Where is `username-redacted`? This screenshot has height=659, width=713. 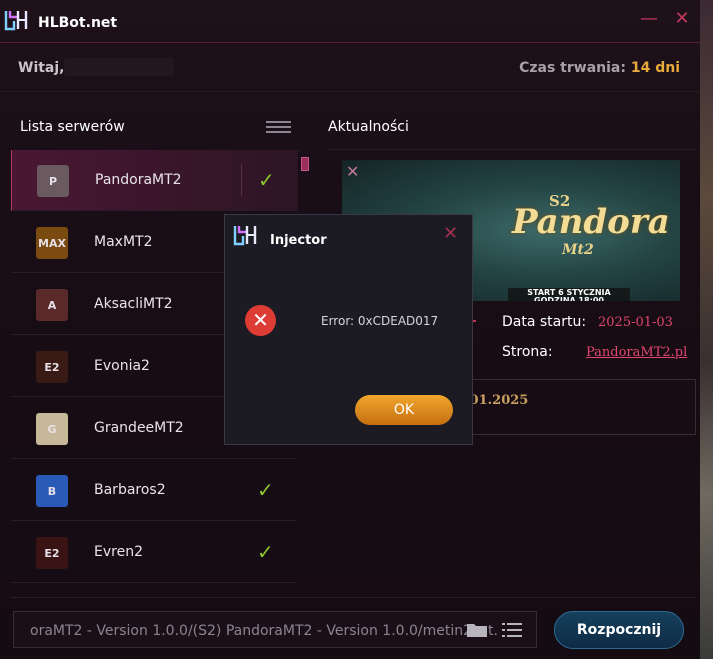
username-redacted is located at coordinates (119, 67).